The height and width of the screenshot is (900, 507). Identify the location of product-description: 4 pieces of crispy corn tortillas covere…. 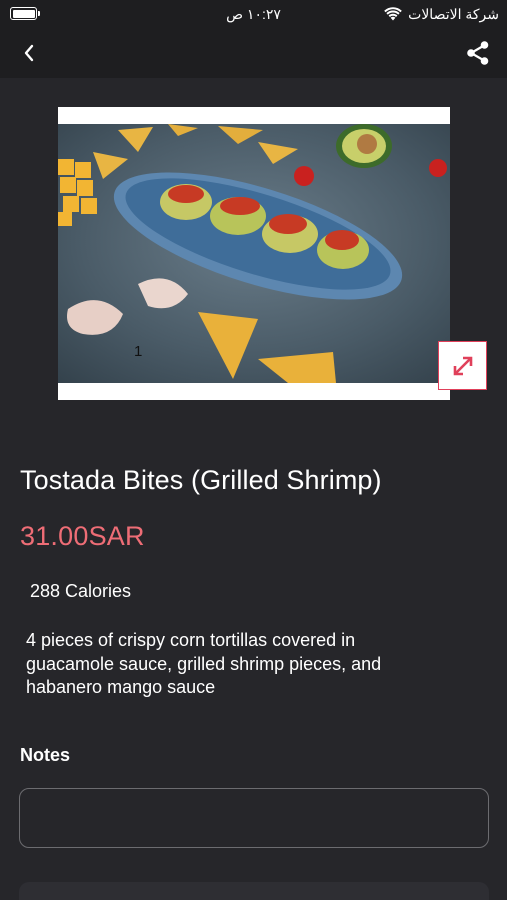
(204, 663).